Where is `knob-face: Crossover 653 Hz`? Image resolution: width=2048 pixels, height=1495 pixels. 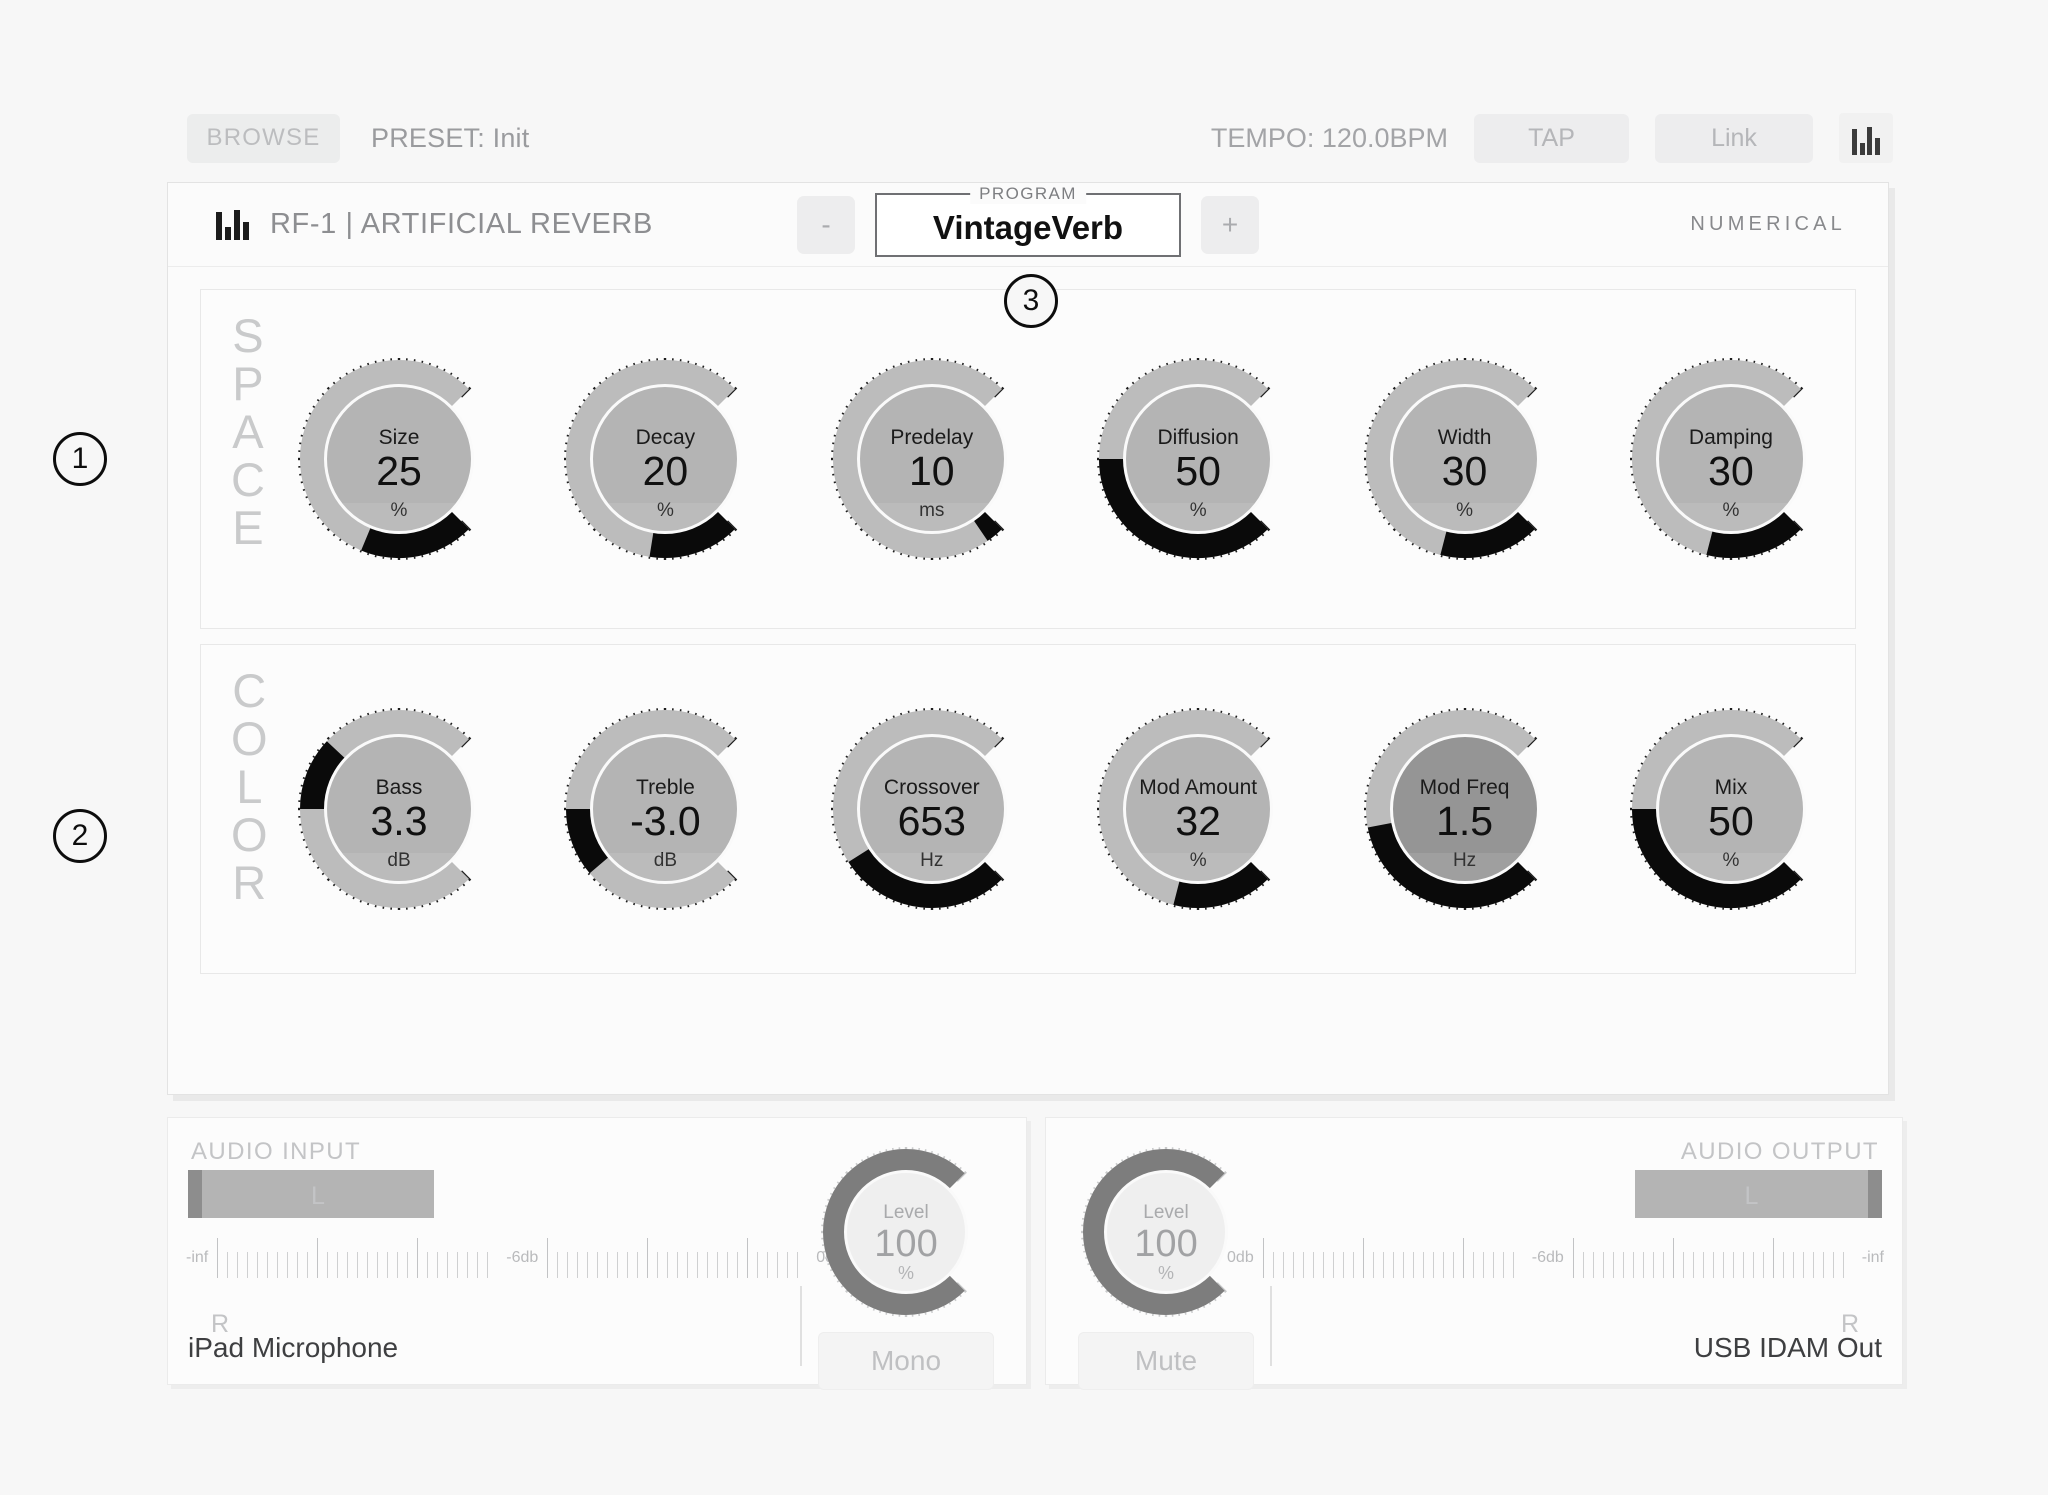
knob-face: Crossover 653 Hz is located at coordinates (931, 809).